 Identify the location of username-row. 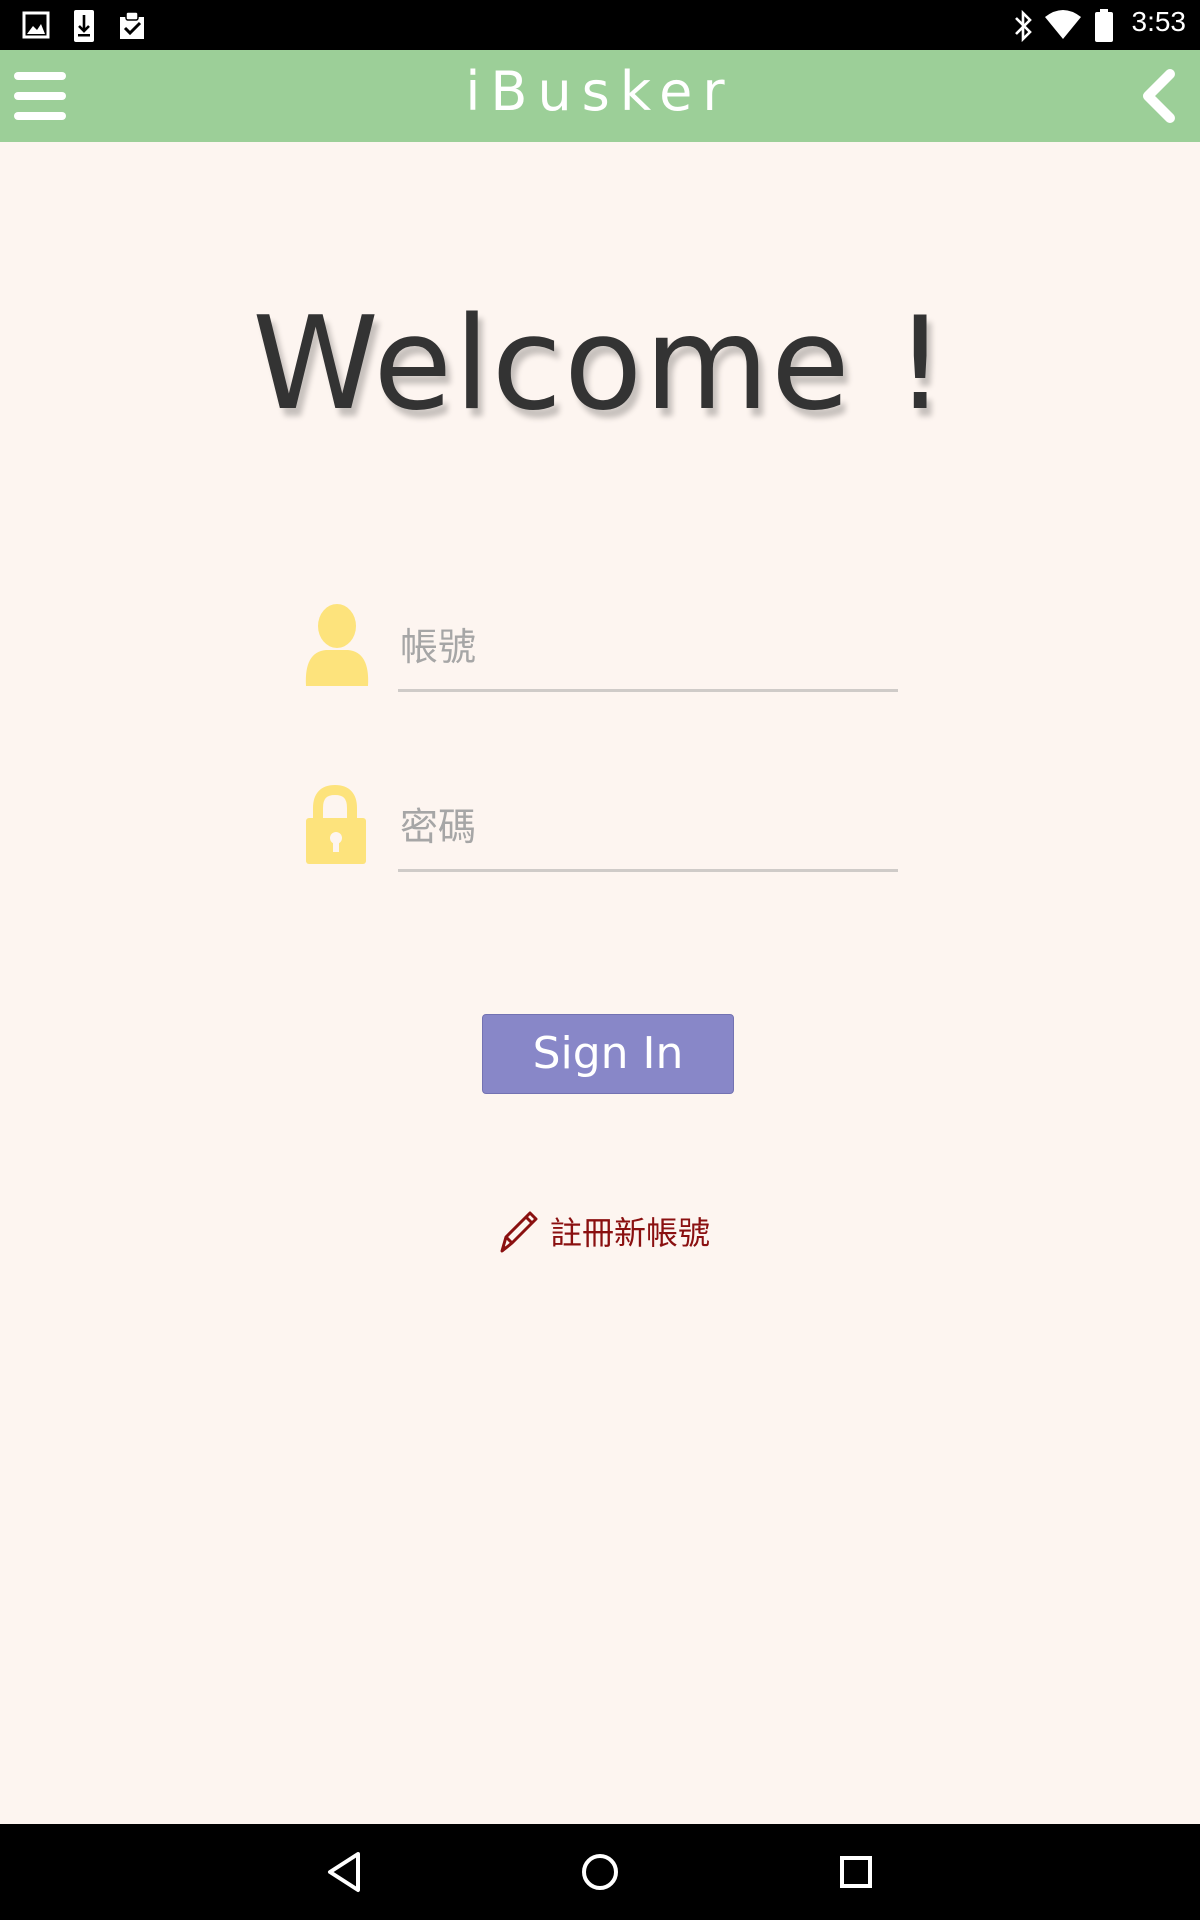
(600, 652).